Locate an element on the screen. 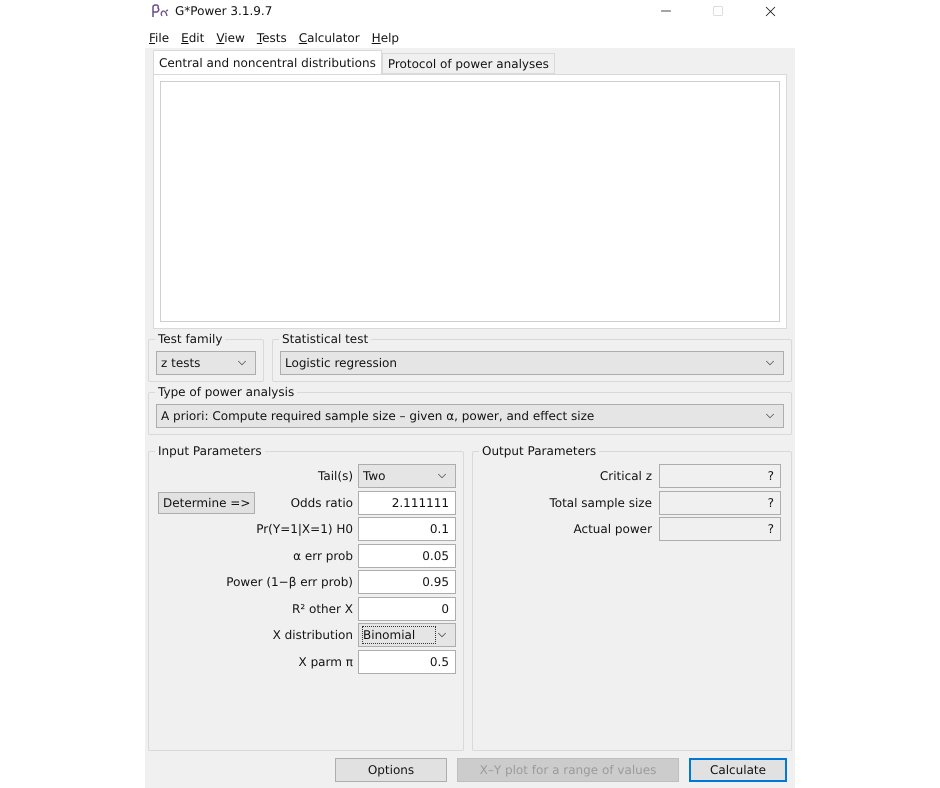 The width and height of the screenshot is (940, 788). parameter-field: 0.1 is located at coordinates (407, 529).